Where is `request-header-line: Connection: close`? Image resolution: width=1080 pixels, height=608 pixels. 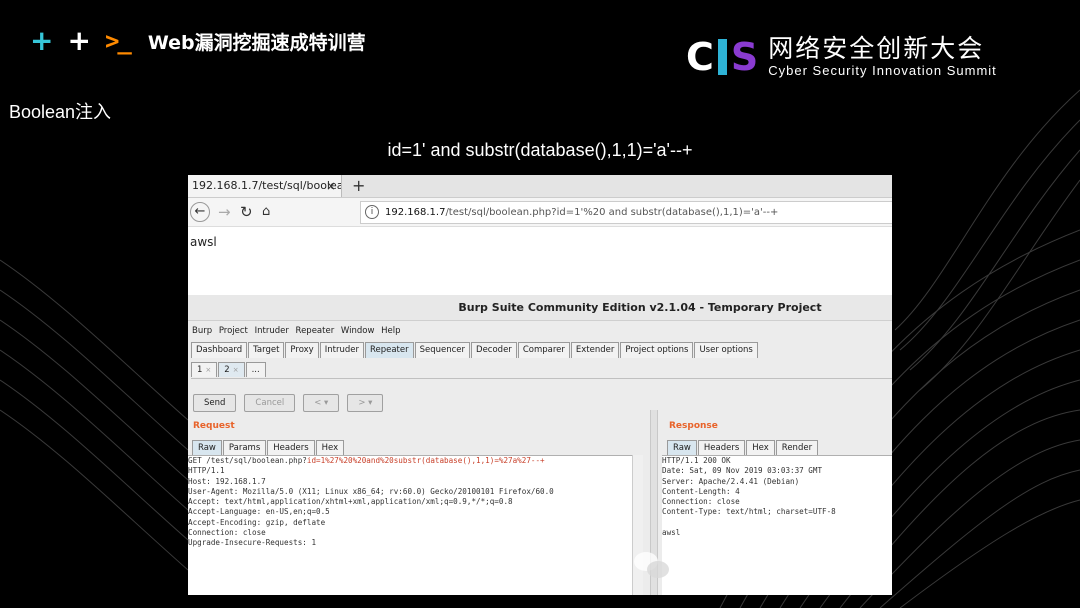 request-header-line: Connection: close is located at coordinates (227, 533).